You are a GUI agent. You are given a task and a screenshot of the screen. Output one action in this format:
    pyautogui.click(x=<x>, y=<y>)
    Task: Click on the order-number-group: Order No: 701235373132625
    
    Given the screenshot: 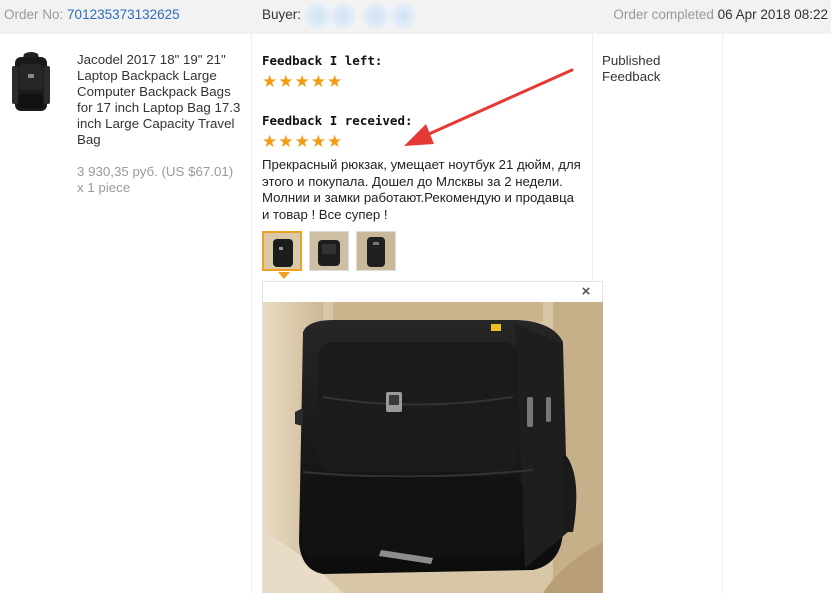 What is the action you would take?
    pyautogui.click(x=92, y=14)
    